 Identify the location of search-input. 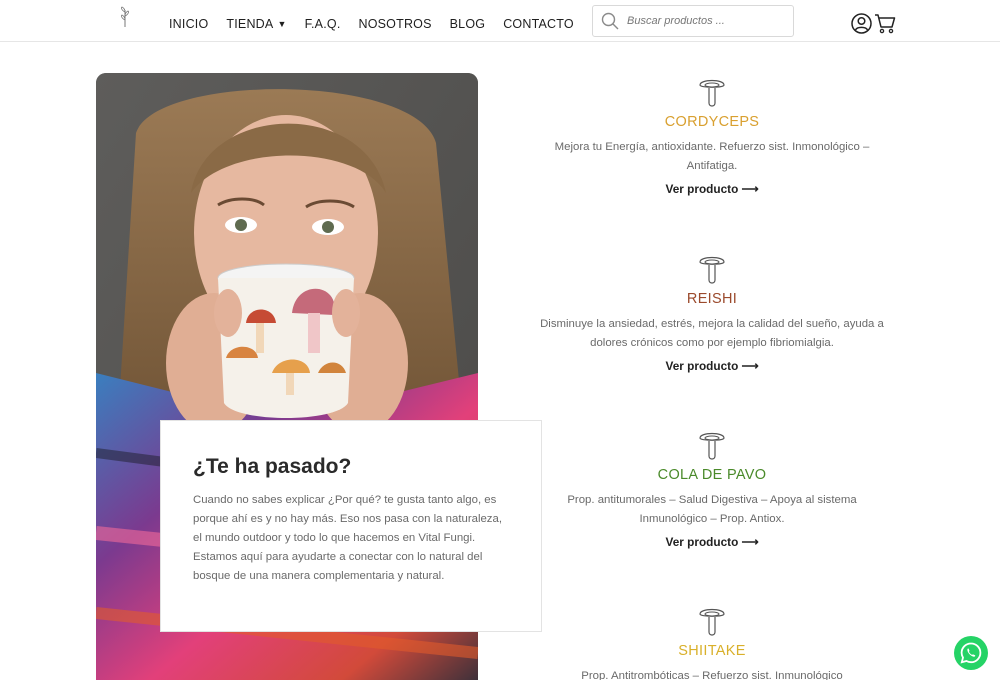
(707, 21).